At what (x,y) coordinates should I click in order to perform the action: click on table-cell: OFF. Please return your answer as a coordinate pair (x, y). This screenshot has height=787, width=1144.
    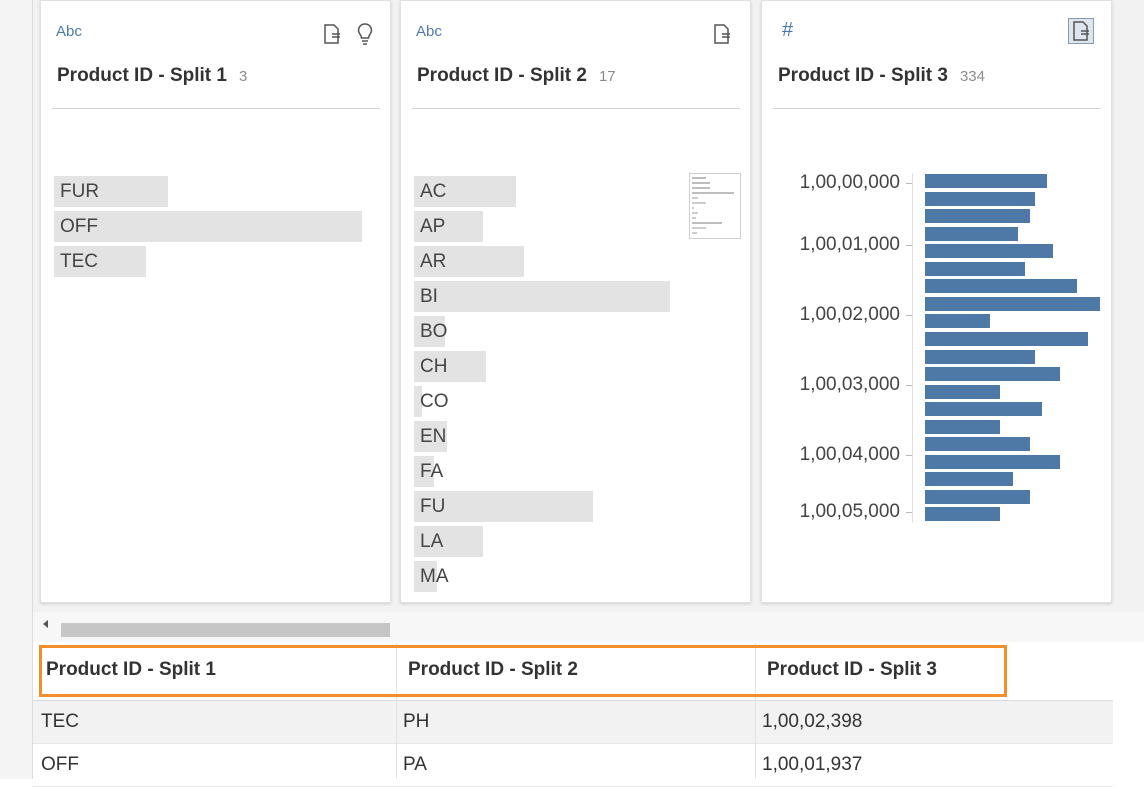
    Looking at the image, I should click on (216, 765).